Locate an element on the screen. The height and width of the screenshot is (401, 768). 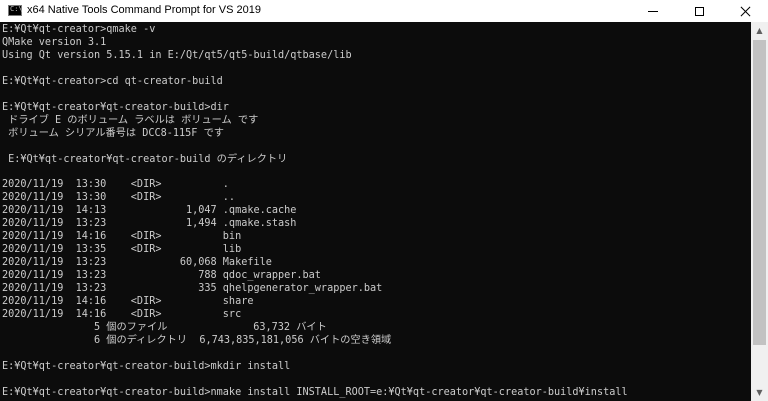
console-line: 6 個のディレクトリ 6,743,835,181,056 バイトの空き領域 is located at coordinates (197, 340).